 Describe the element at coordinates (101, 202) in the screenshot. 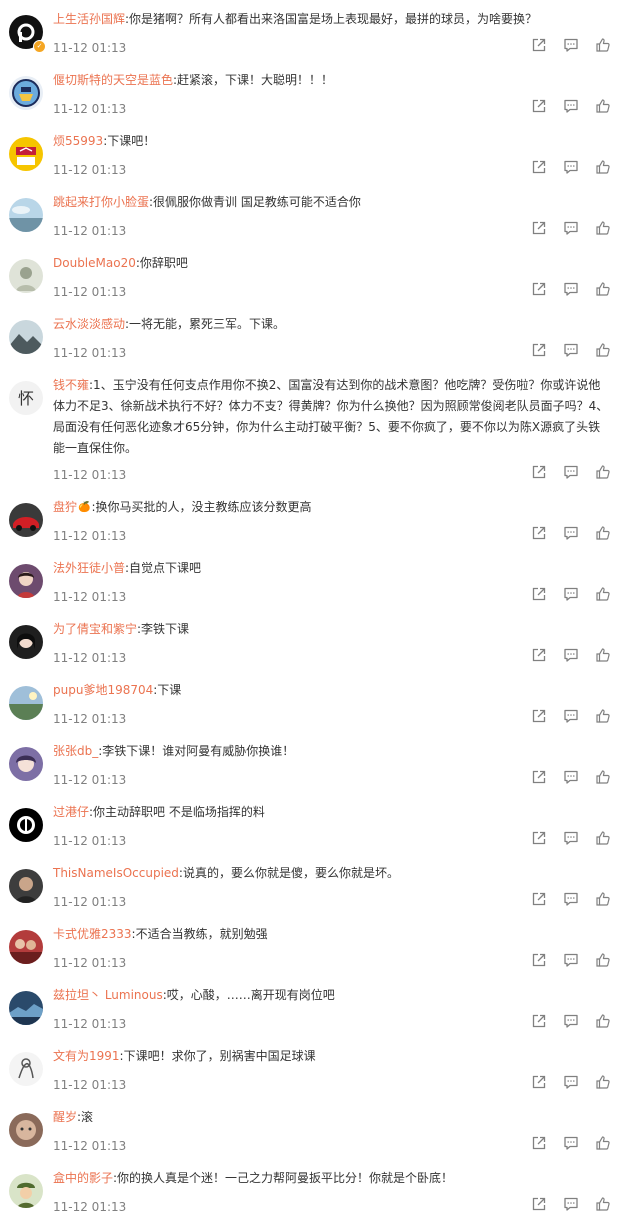

I see `comment-username-link: 跳起来打你小脸蛋` at that location.